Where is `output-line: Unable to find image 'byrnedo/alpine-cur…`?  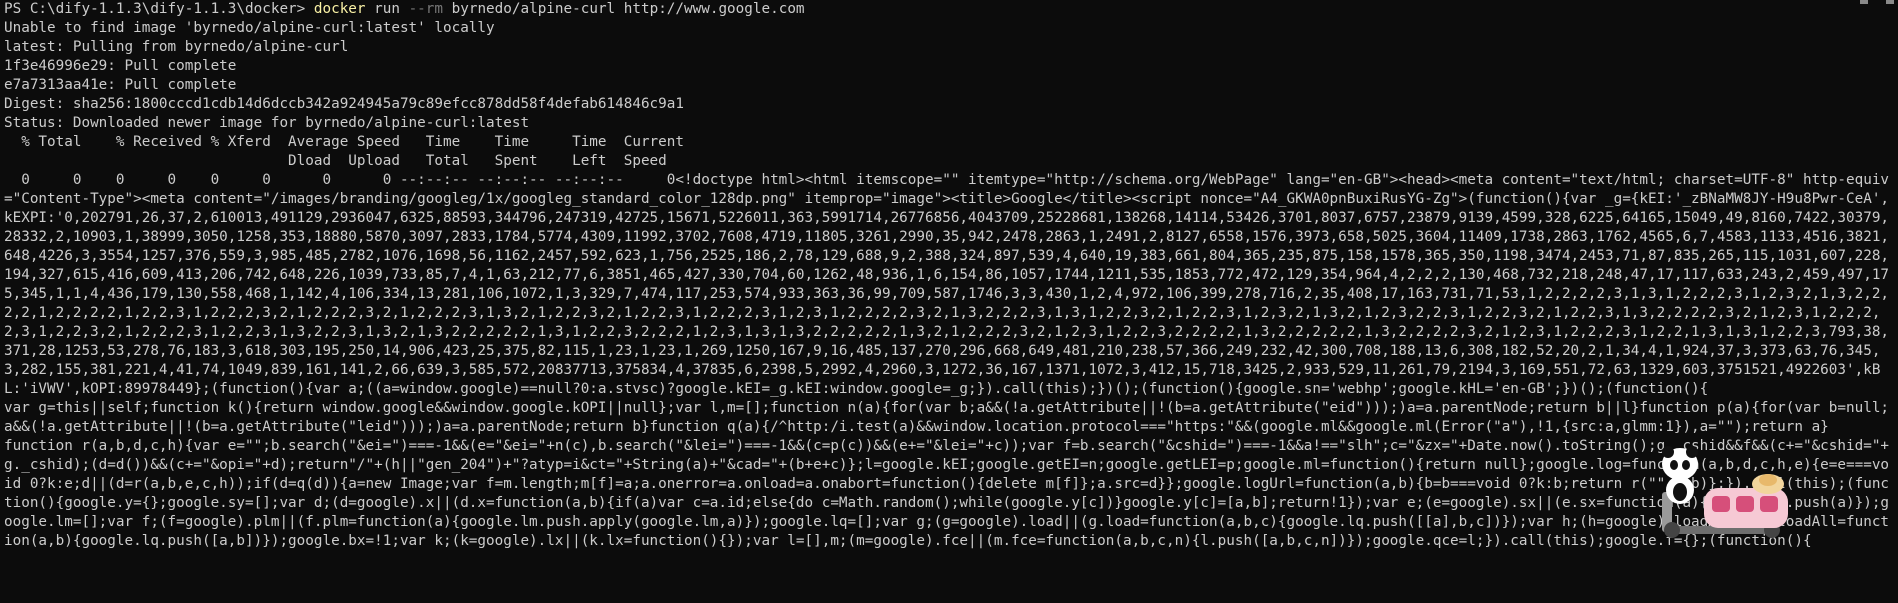 output-line: Unable to find image 'byrnedo/alpine-cur… is located at coordinates (249, 28).